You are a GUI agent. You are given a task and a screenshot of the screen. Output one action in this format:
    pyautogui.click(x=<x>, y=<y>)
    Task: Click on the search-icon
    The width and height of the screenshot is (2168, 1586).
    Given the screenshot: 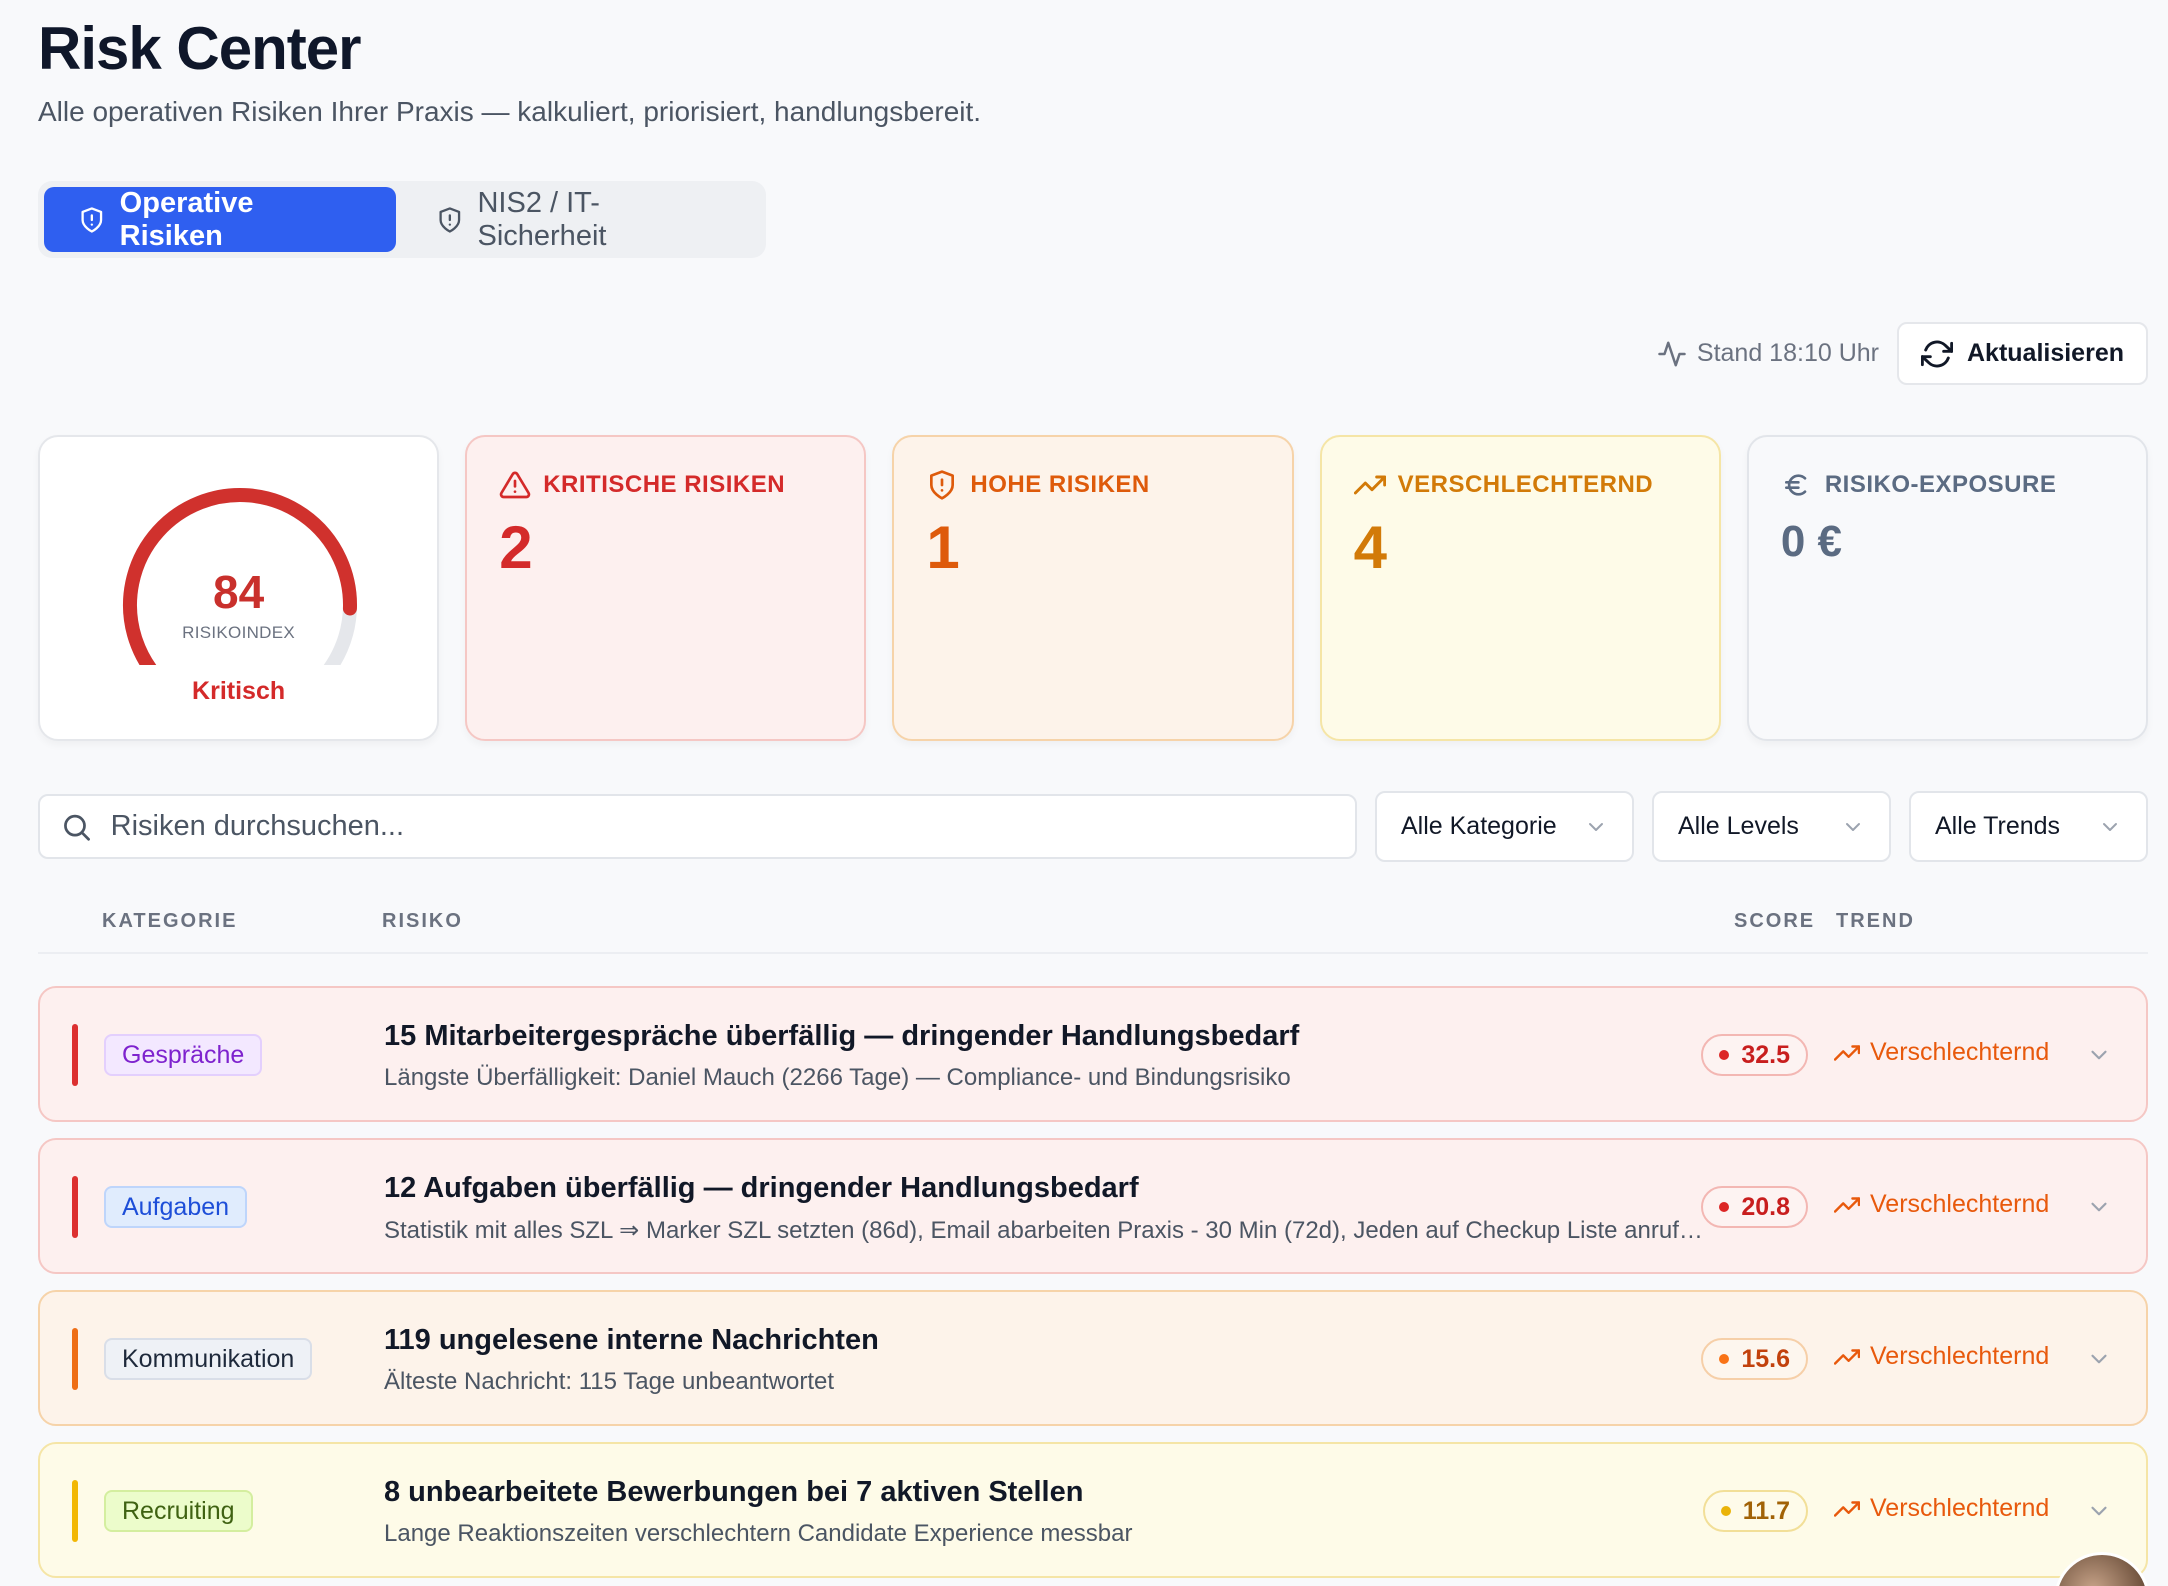 What is the action you would take?
    pyautogui.click(x=77, y=827)
    